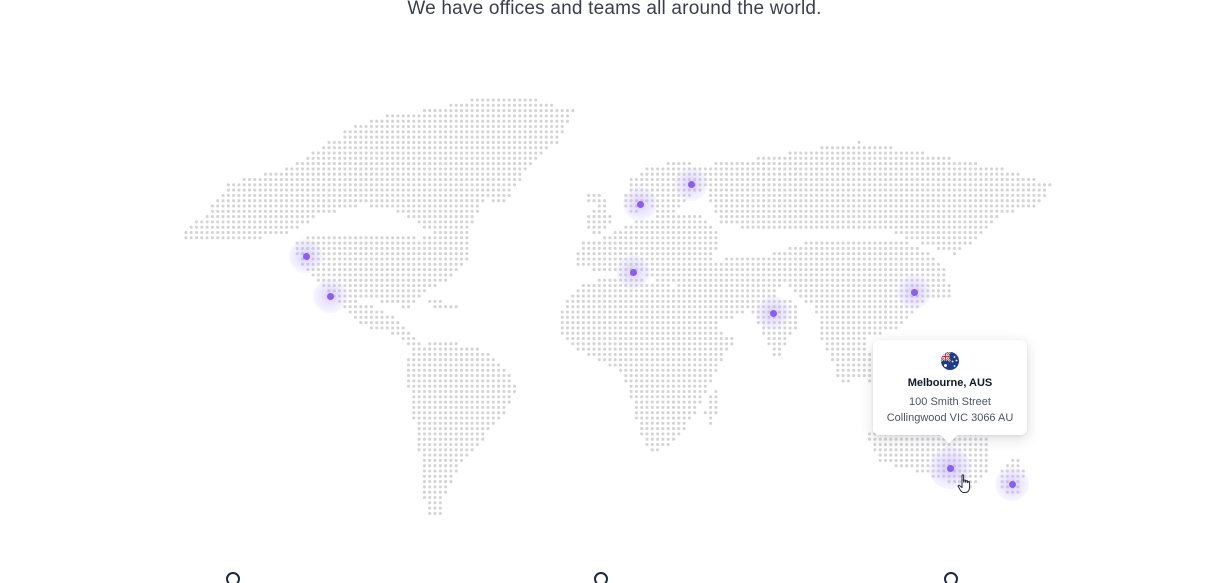  Describe the element at coordinates (950, 402) in the screenshot. I see `tooltip-address-line1: 100 Smith Street` at that location.